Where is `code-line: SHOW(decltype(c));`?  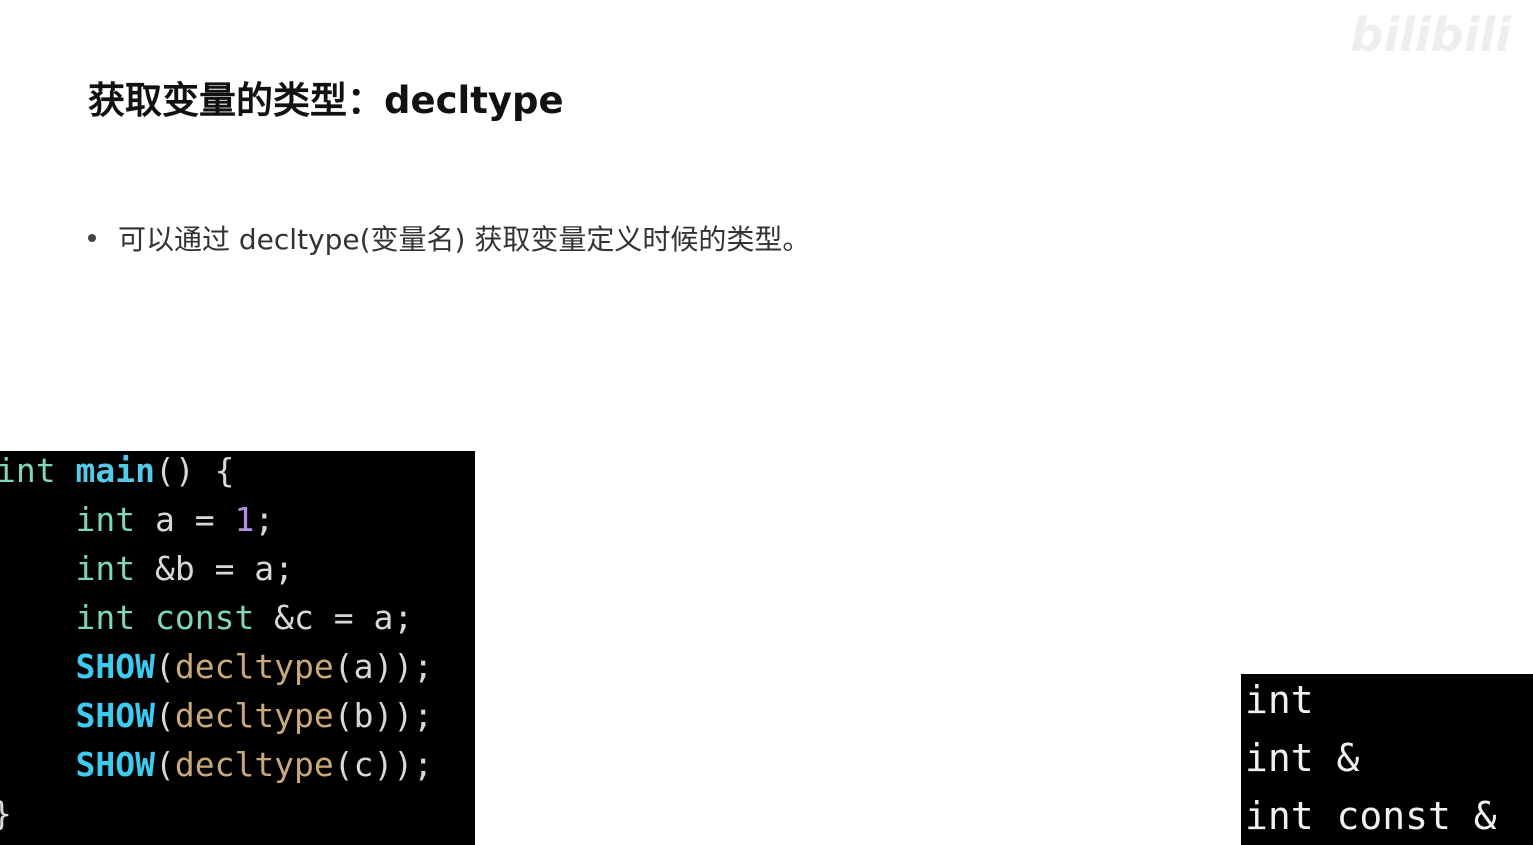
code-line: SHOW(decltype(c)); is located at coordinates (216, 765).